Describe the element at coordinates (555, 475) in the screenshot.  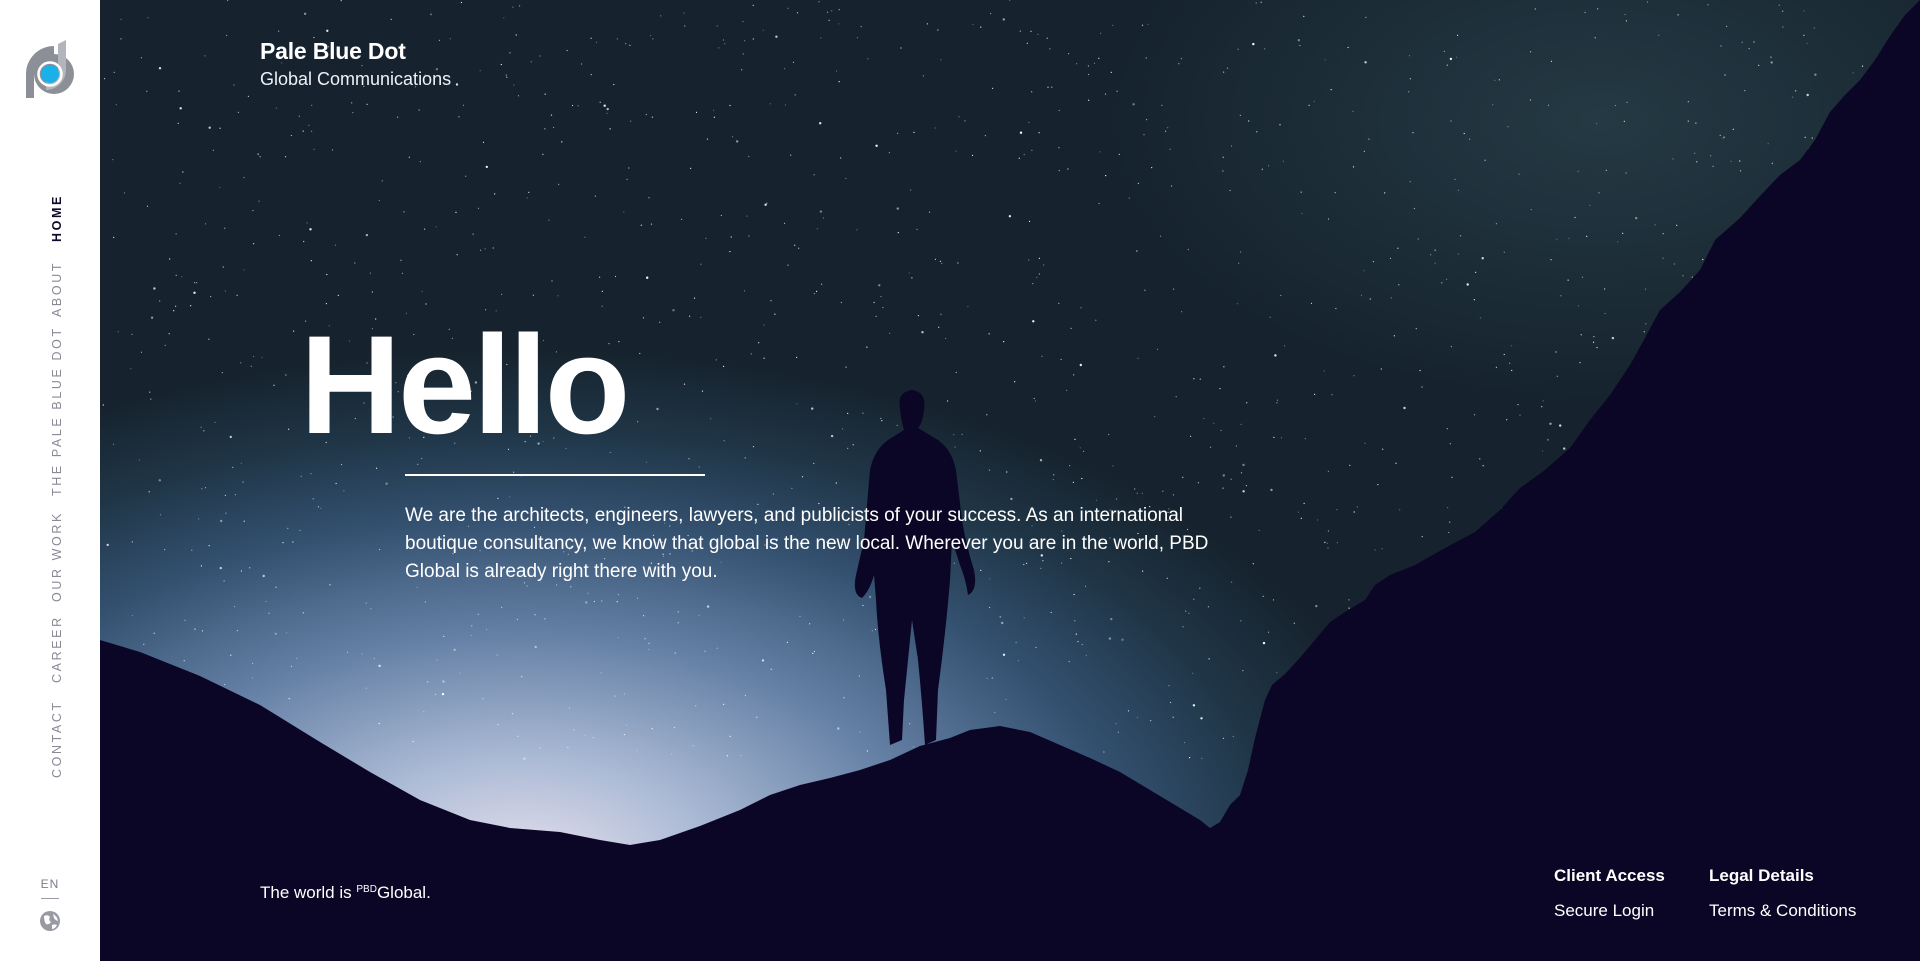
I see `heading-divider` at that location.